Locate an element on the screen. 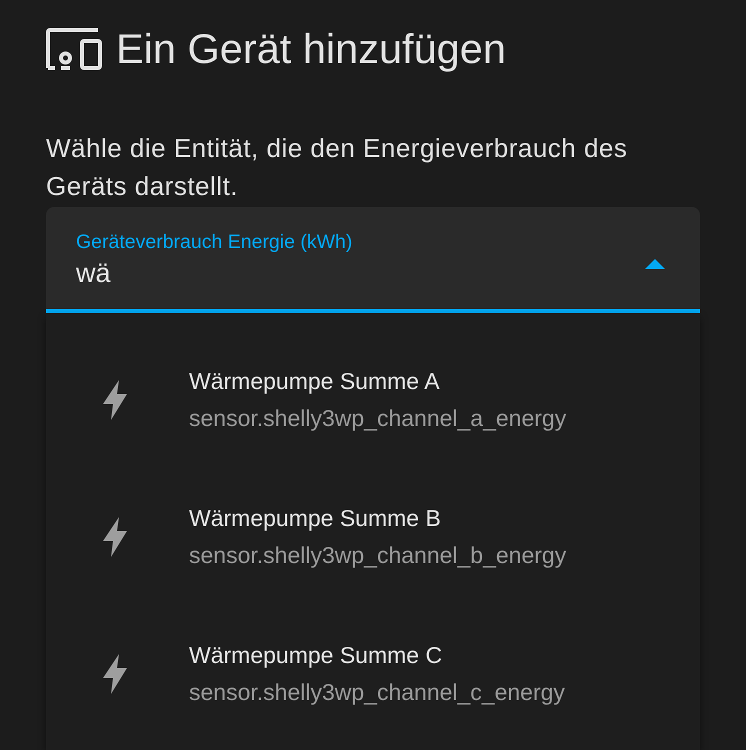  entity-search-field: Geräteverbrauch Energie (kWh) wä is located at coordinates (373, 260).